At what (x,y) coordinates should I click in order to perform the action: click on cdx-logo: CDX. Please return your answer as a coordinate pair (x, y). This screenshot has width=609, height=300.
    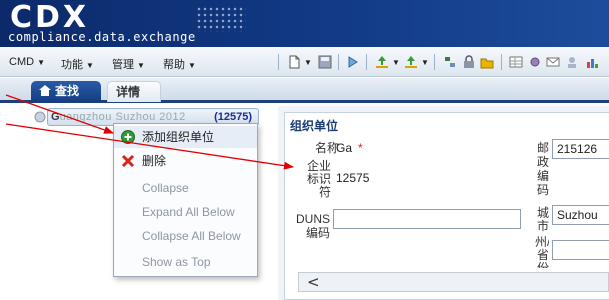
    Looking at the image, I should click on (50, 17).